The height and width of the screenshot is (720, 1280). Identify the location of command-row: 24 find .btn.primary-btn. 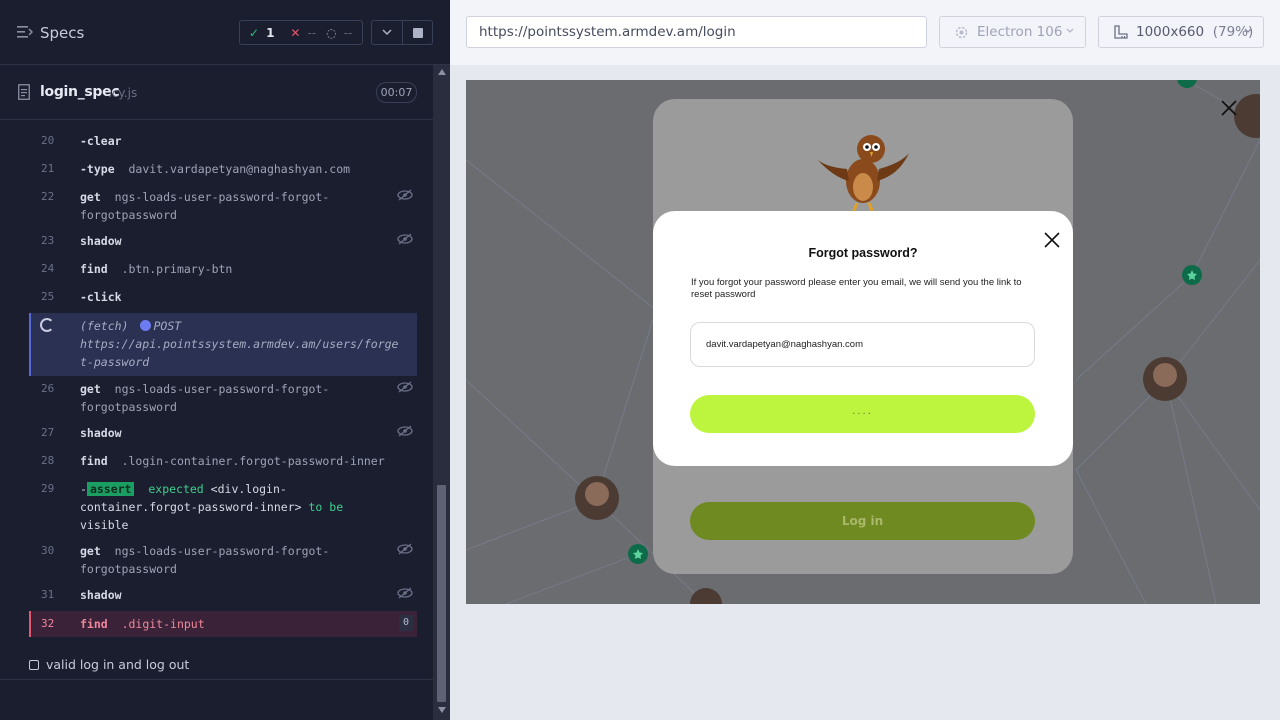
(223, 269).